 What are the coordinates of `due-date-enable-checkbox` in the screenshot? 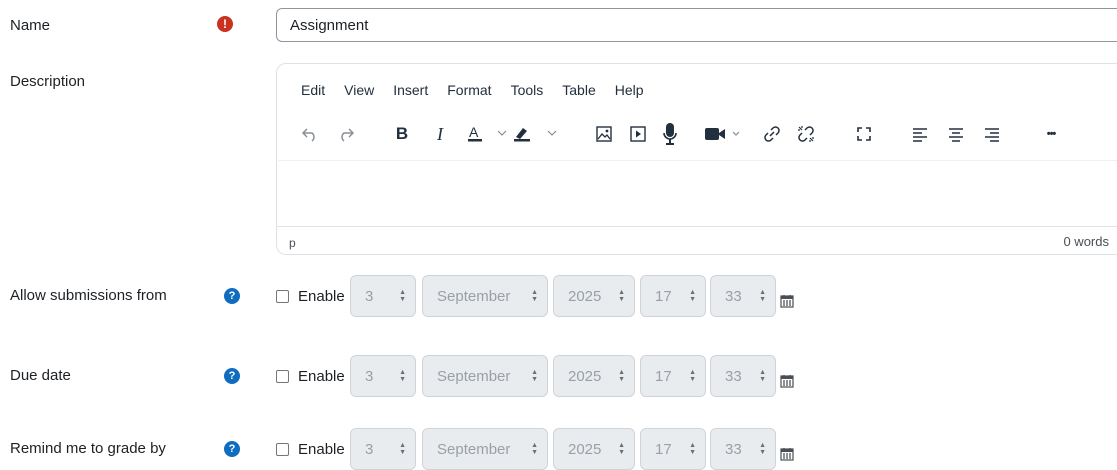 It's located at (282, 376).